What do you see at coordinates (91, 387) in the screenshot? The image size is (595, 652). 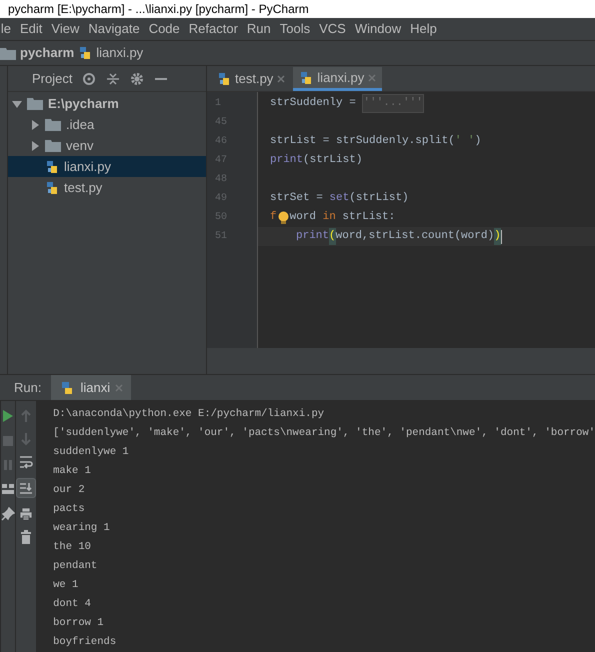 I see `run-tab: lianxi` at bounding box center [91, 387].